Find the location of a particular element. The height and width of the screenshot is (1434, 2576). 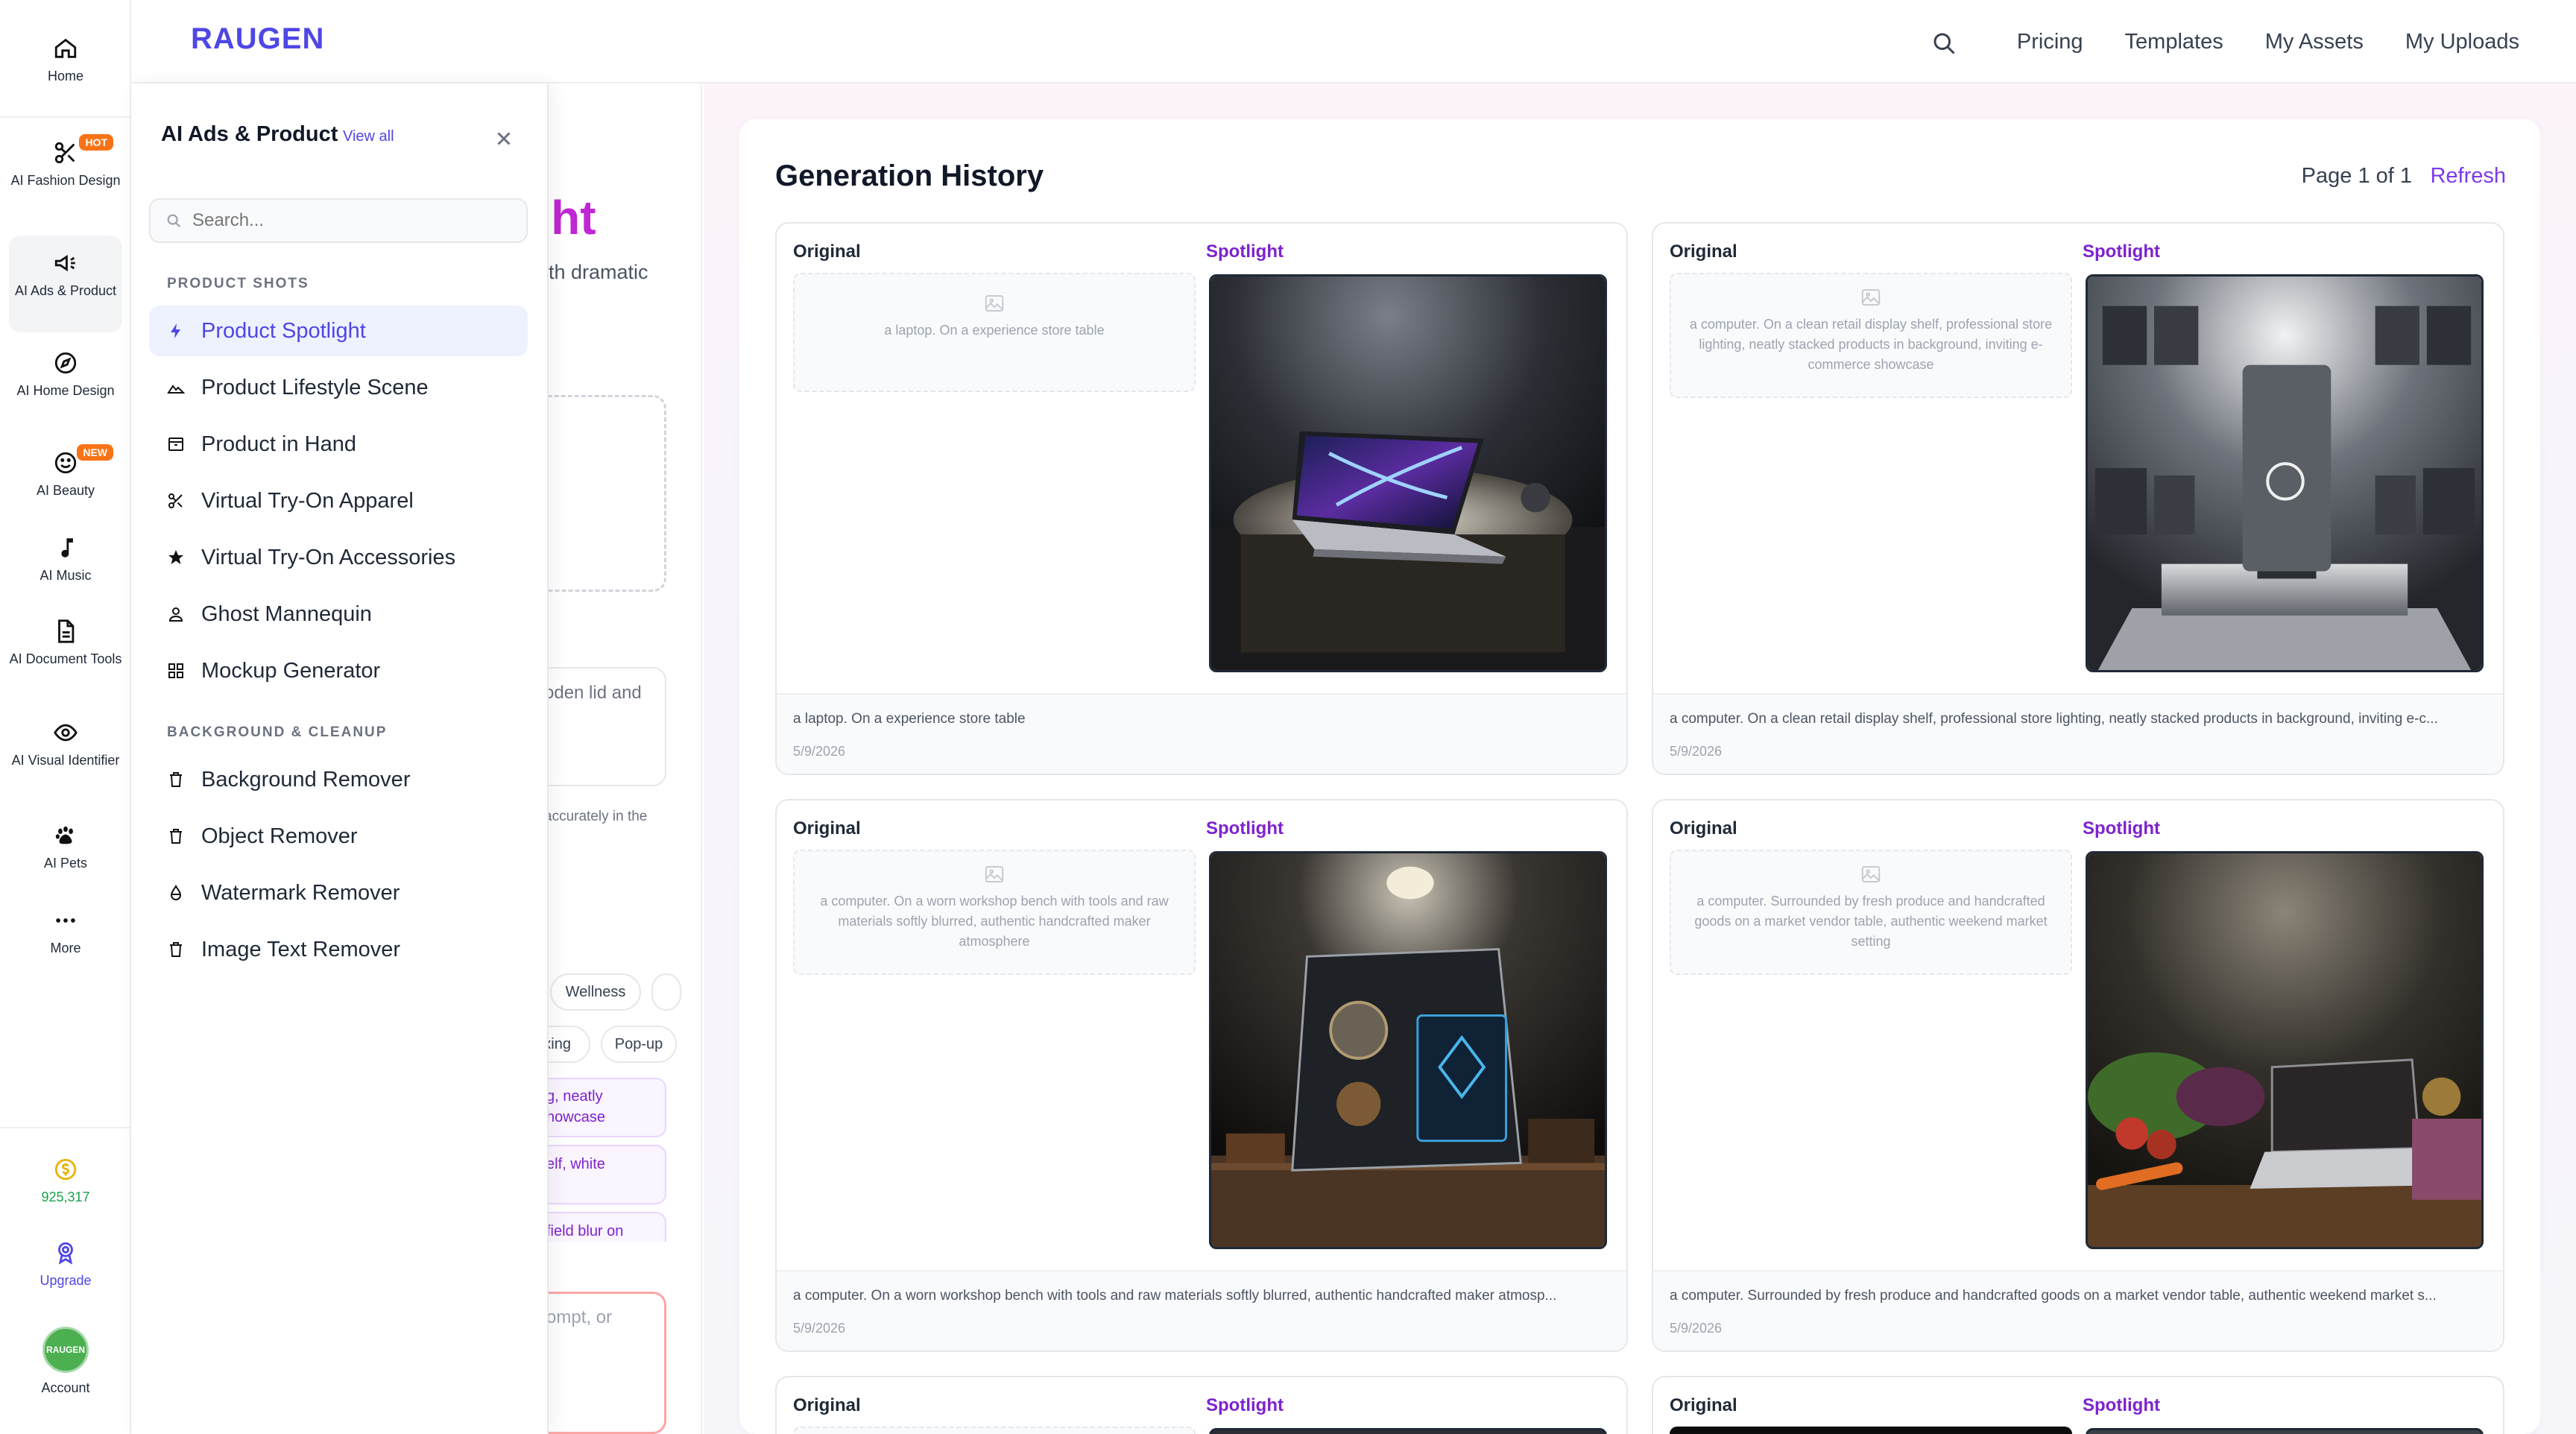

more-dots-icon is located at coordinates (65, 920).